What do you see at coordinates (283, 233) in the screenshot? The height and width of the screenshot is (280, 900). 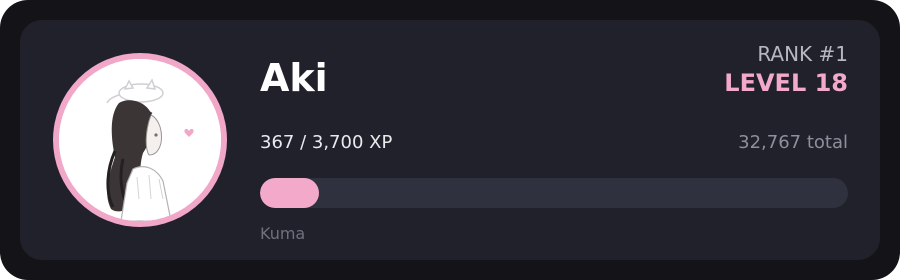 I see `footer-label: Kuma` at bounding box center [283, 233].